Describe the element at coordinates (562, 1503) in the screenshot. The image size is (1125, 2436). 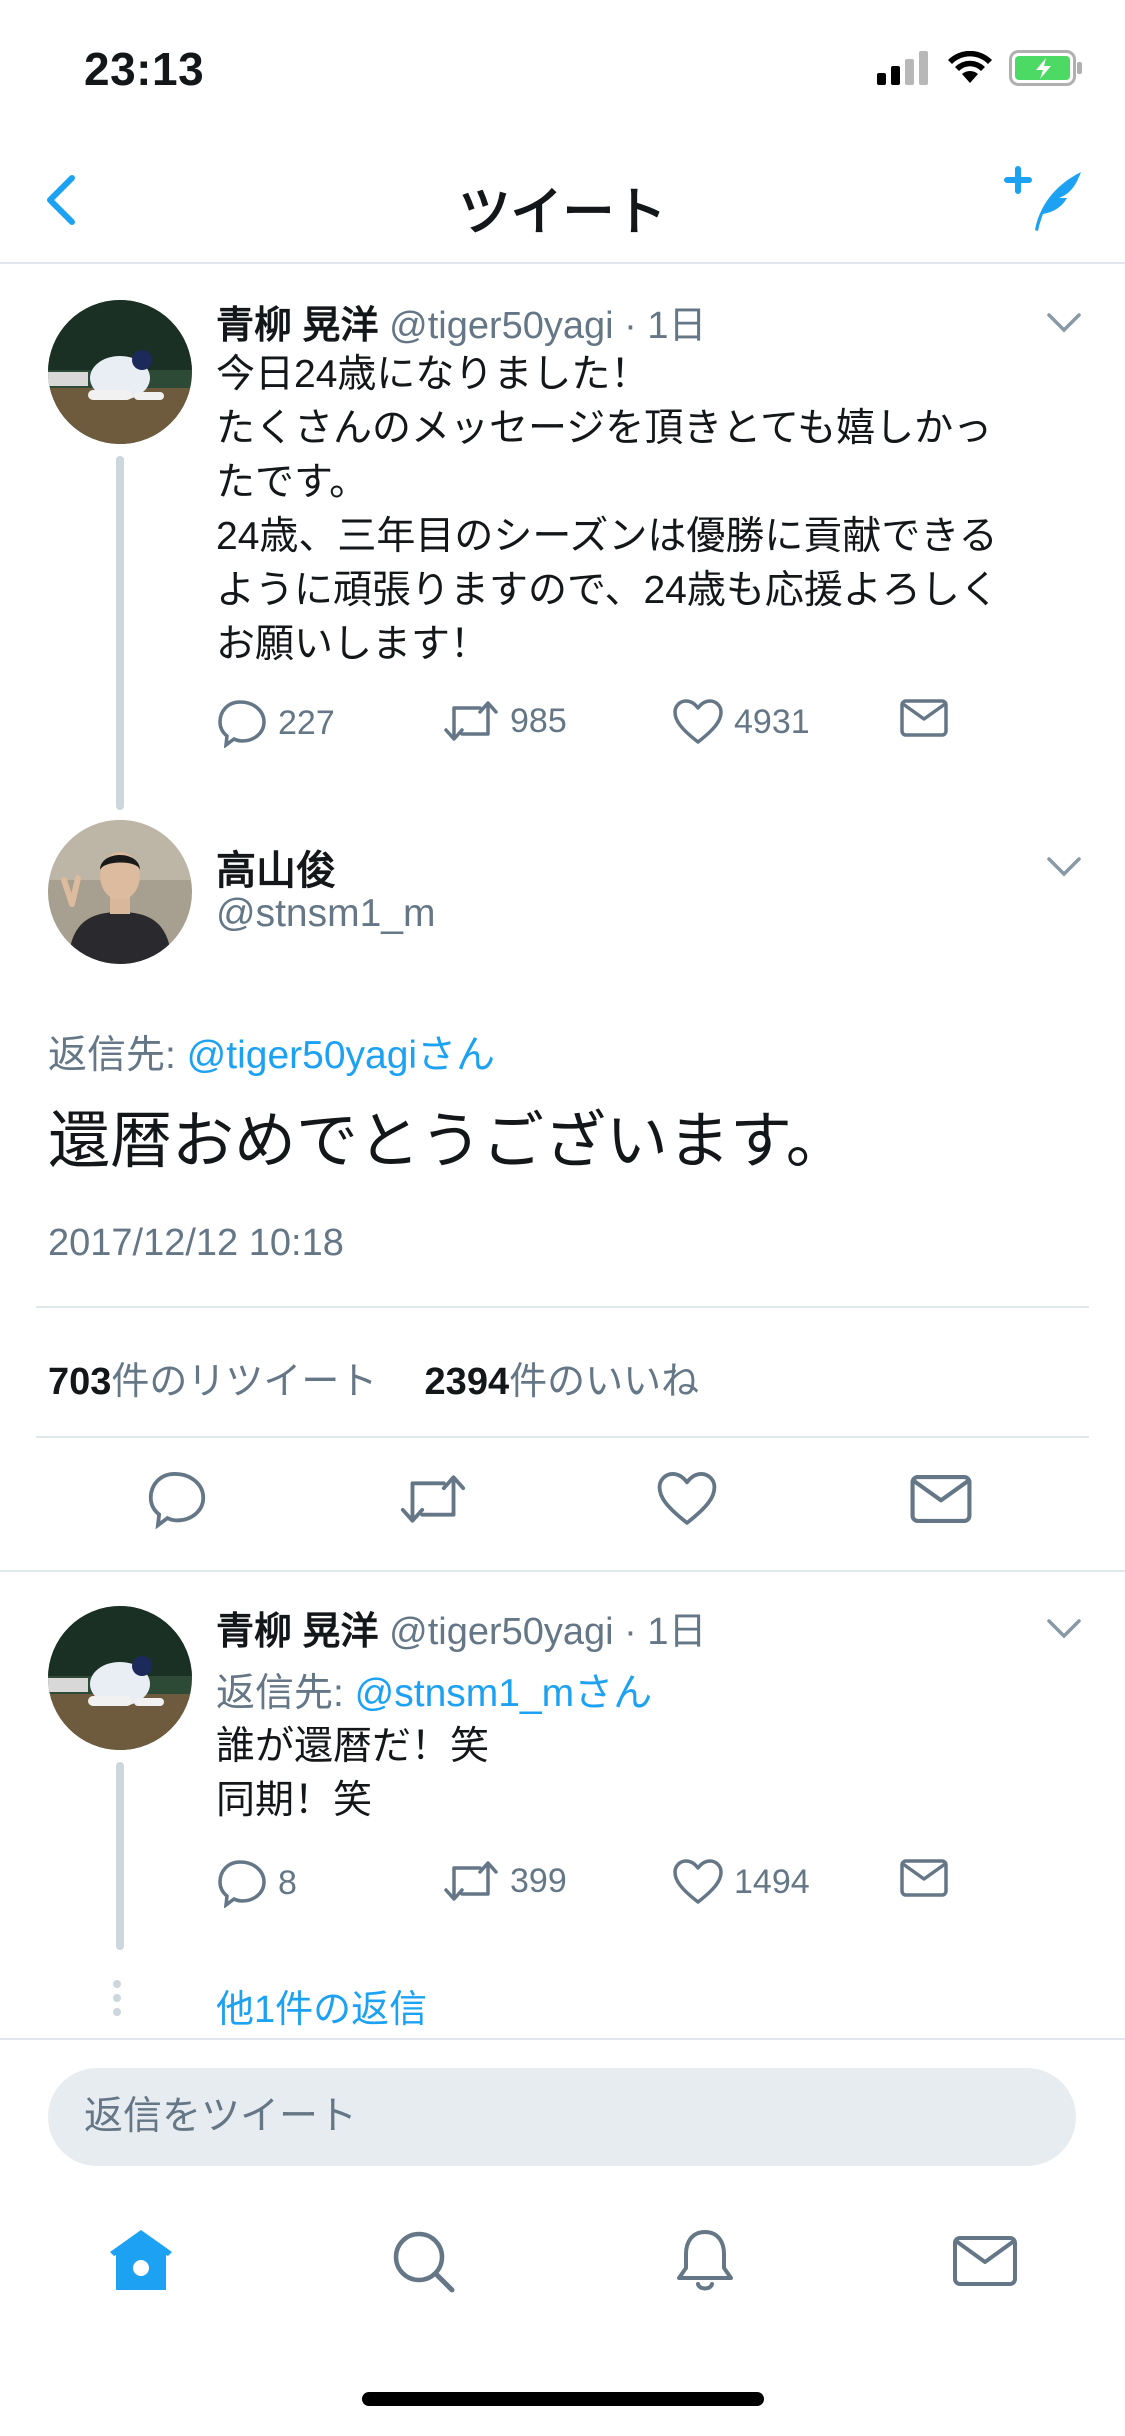
I see `focused-tweet-actions` at that location.